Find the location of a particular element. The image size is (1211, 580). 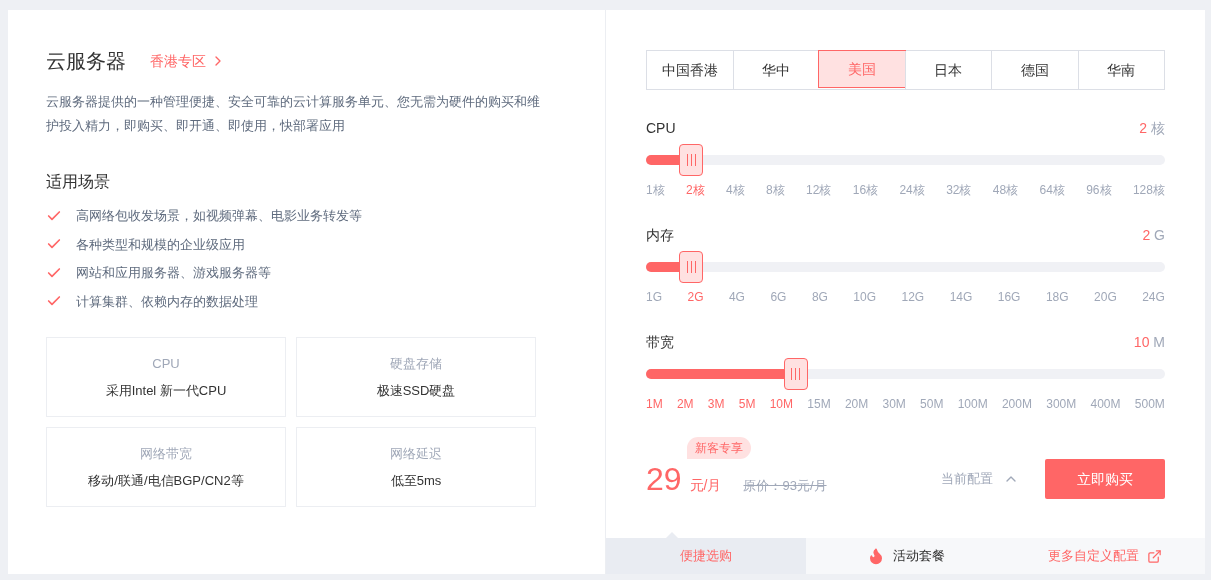

tick-label: 24核 is located at coordinates (912, 190).